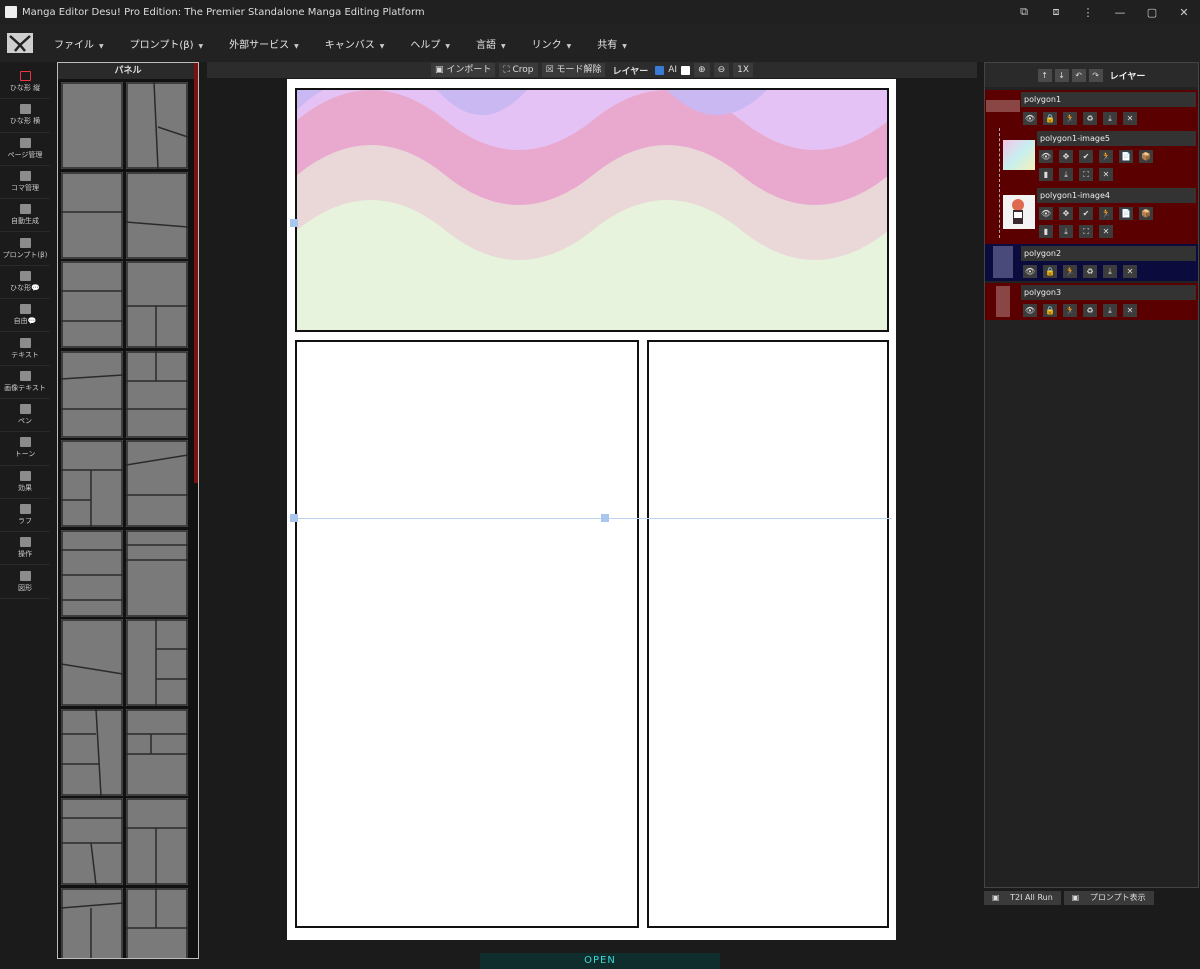 Image resolution: width=1200 pixels, height=969 pixels. Describe the element at coordinates (25, 149) in the screenshot. I see `tool-page-manage: ページ管理` at that location.